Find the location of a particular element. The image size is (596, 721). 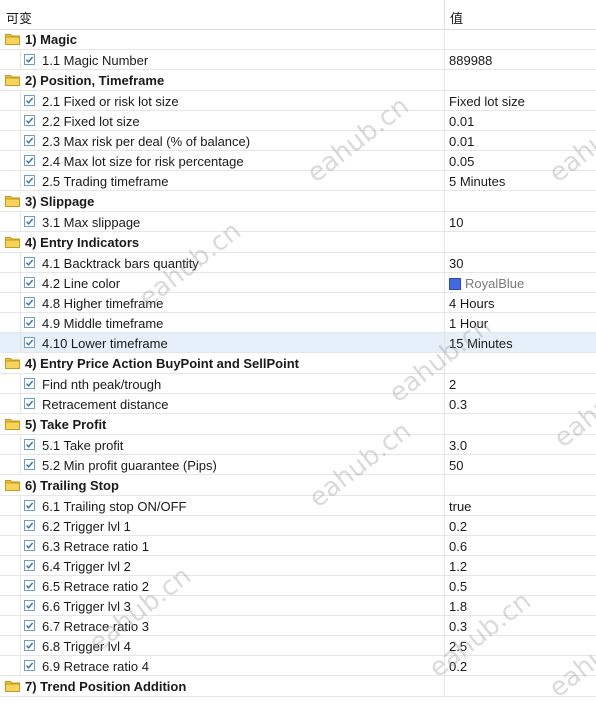

group-row: 3) Slippage is located at coordinates (298, 201).